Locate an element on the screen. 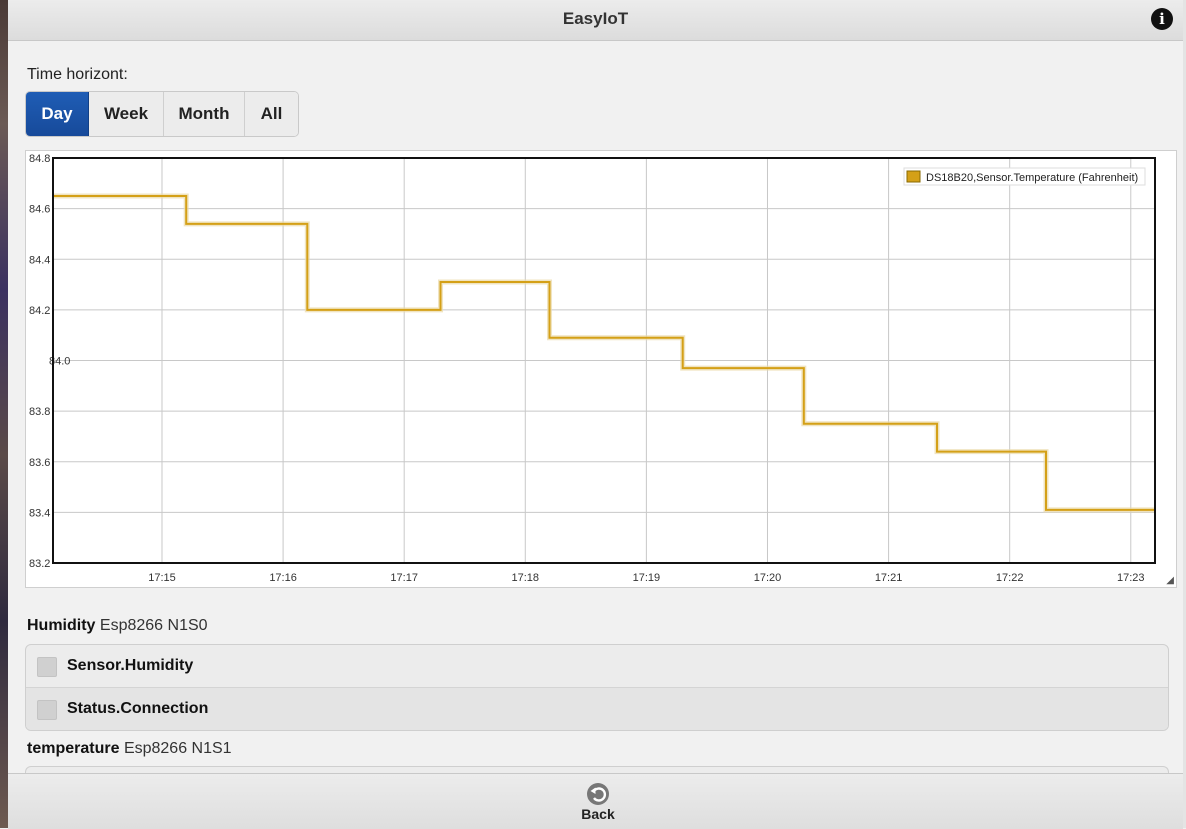  y-tick-label: 83.2 is located at coordinates (39, 564).